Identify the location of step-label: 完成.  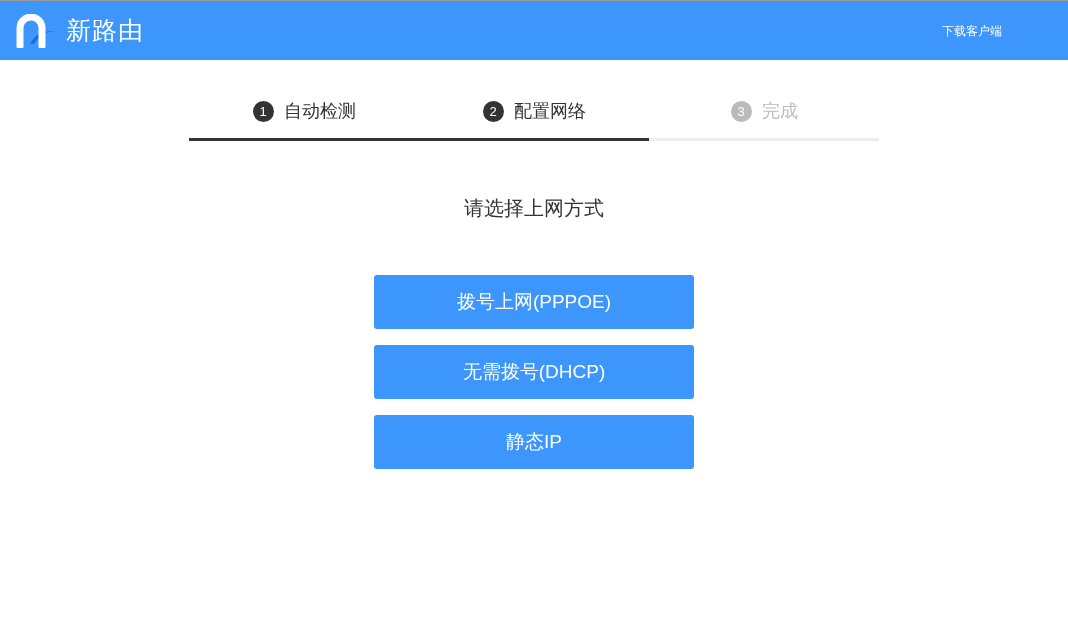
(779, 111).